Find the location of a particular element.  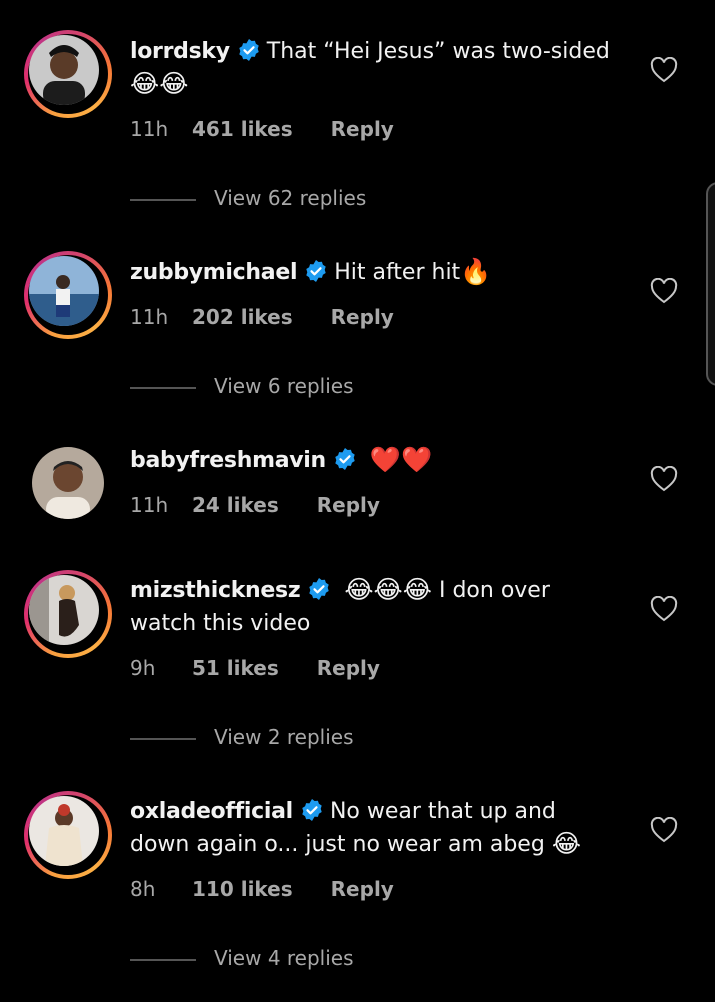

username: lorrdsky is located at coordinates (180, 51).